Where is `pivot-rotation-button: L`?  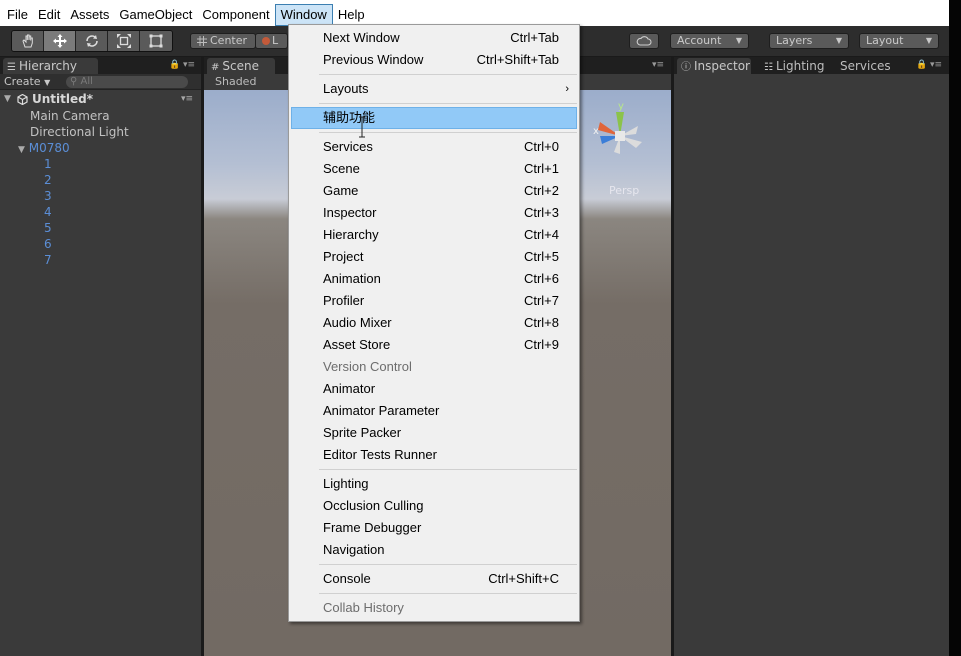 pivot-rotation-button: L is located at coordinates (271, 41).